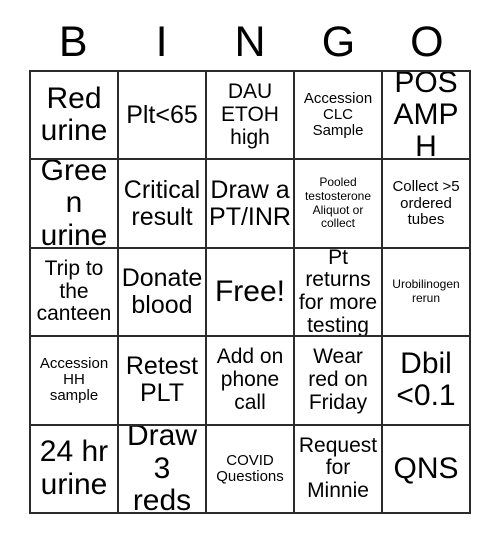 This screenshot has height=544, width=500. I want to click on bingo-cell-label: Retest PLT, so click(162, 380).